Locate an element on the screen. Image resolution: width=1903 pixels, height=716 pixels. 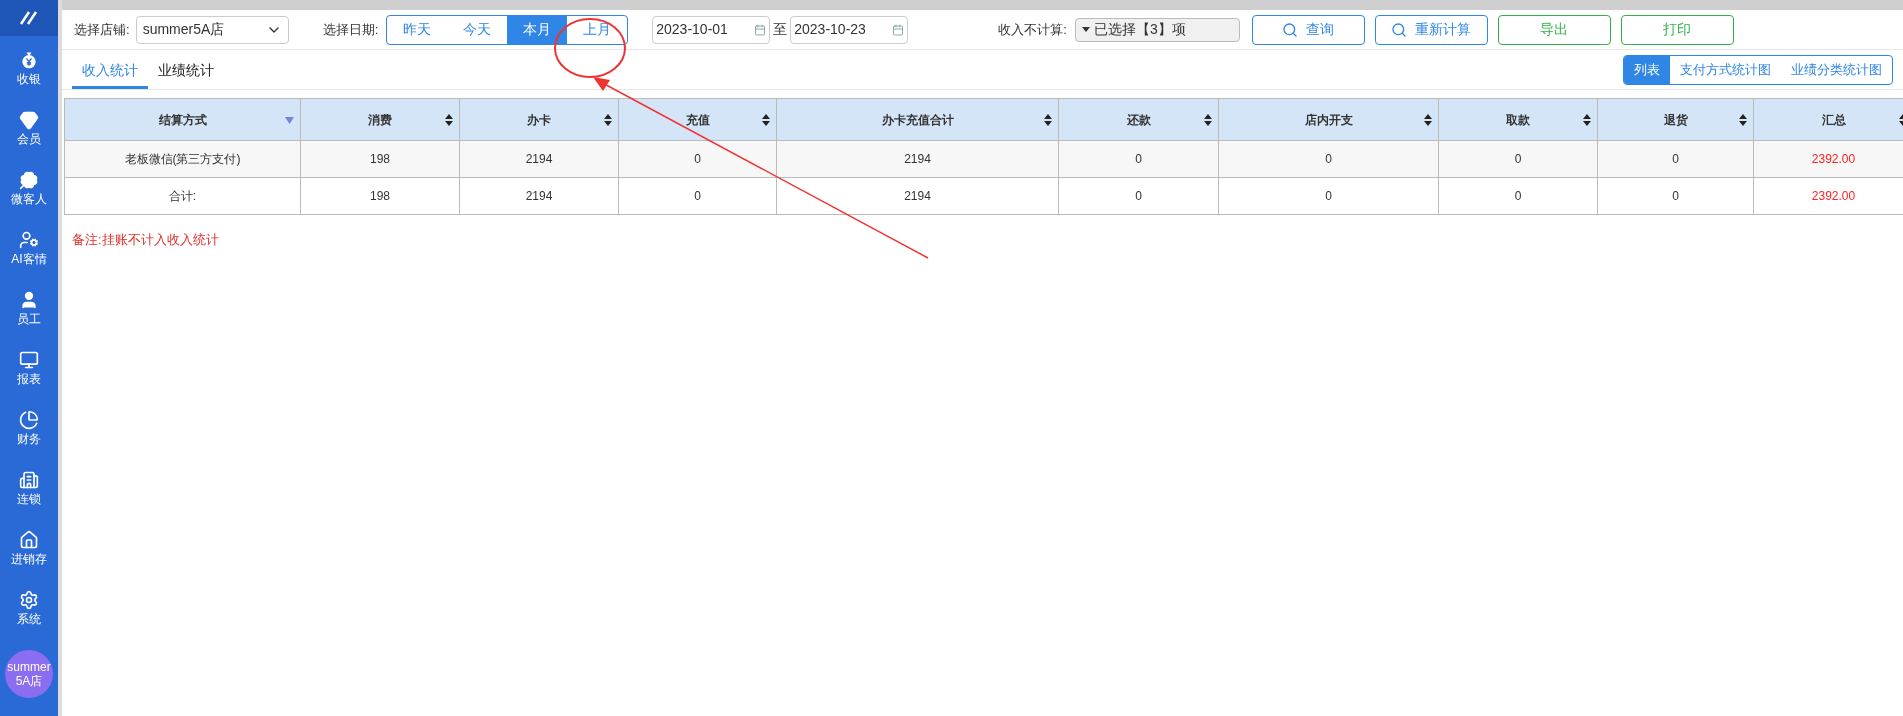
toolbar-button: 打印 is located at coordinates (1677, 29).